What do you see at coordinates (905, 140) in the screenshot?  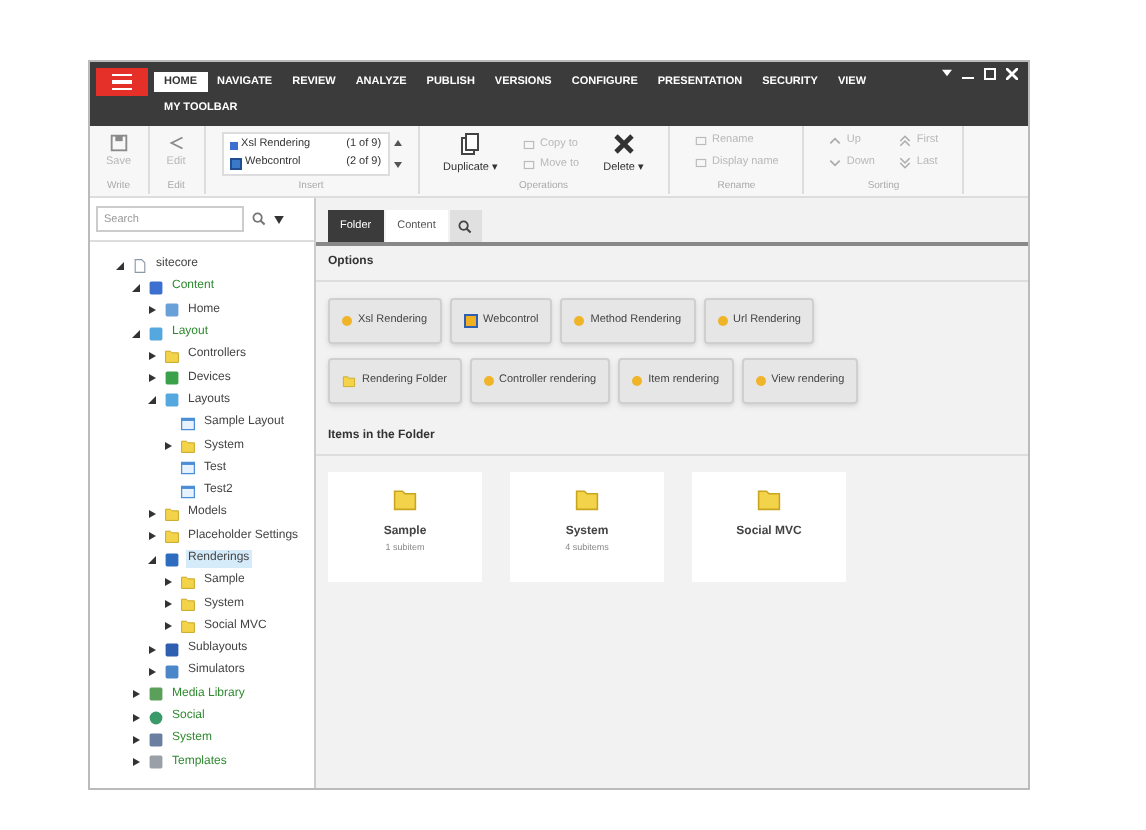 I see `double-up-icon` at bounding box center [905, 140].